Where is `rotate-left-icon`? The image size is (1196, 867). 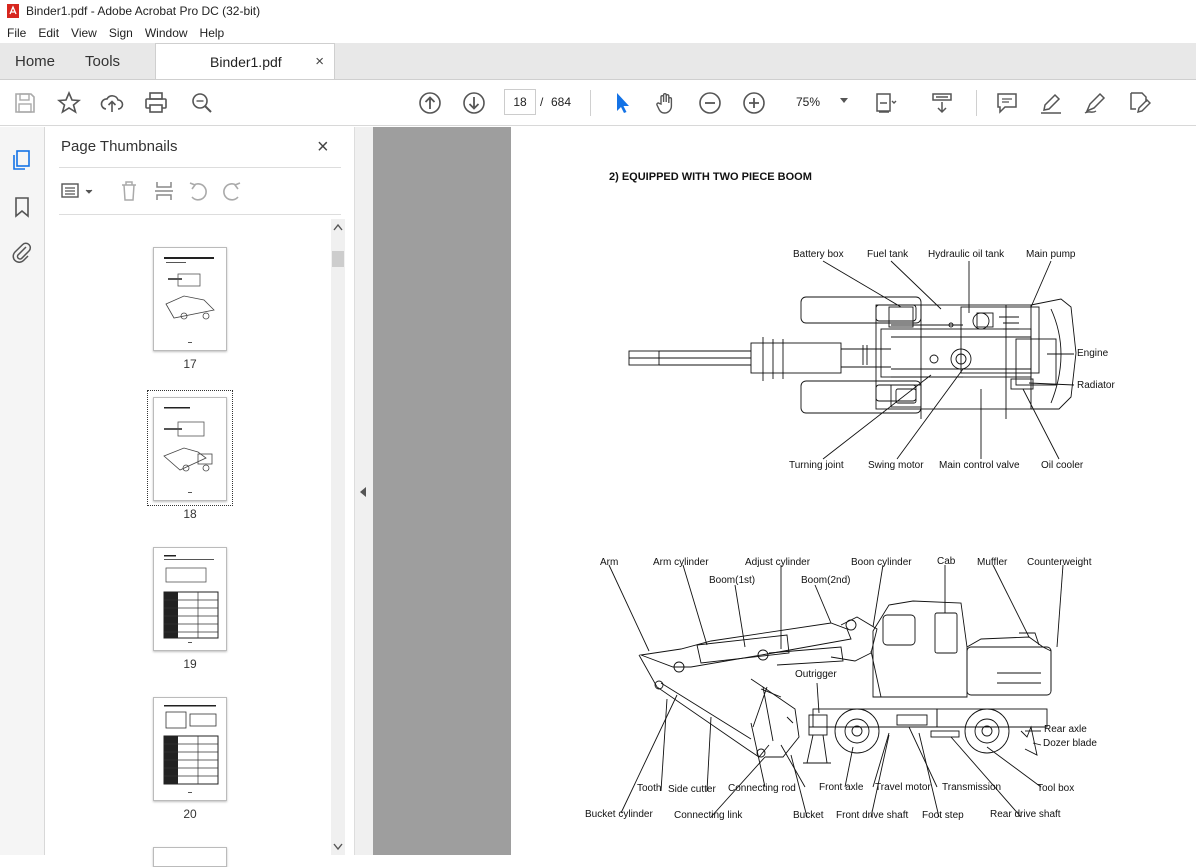
rotate-left-icon is located at coordinates (198, 191).